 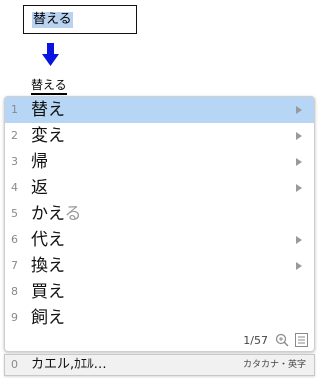 I want to click on candidate-text: 変え, so click(x=48, y=136).